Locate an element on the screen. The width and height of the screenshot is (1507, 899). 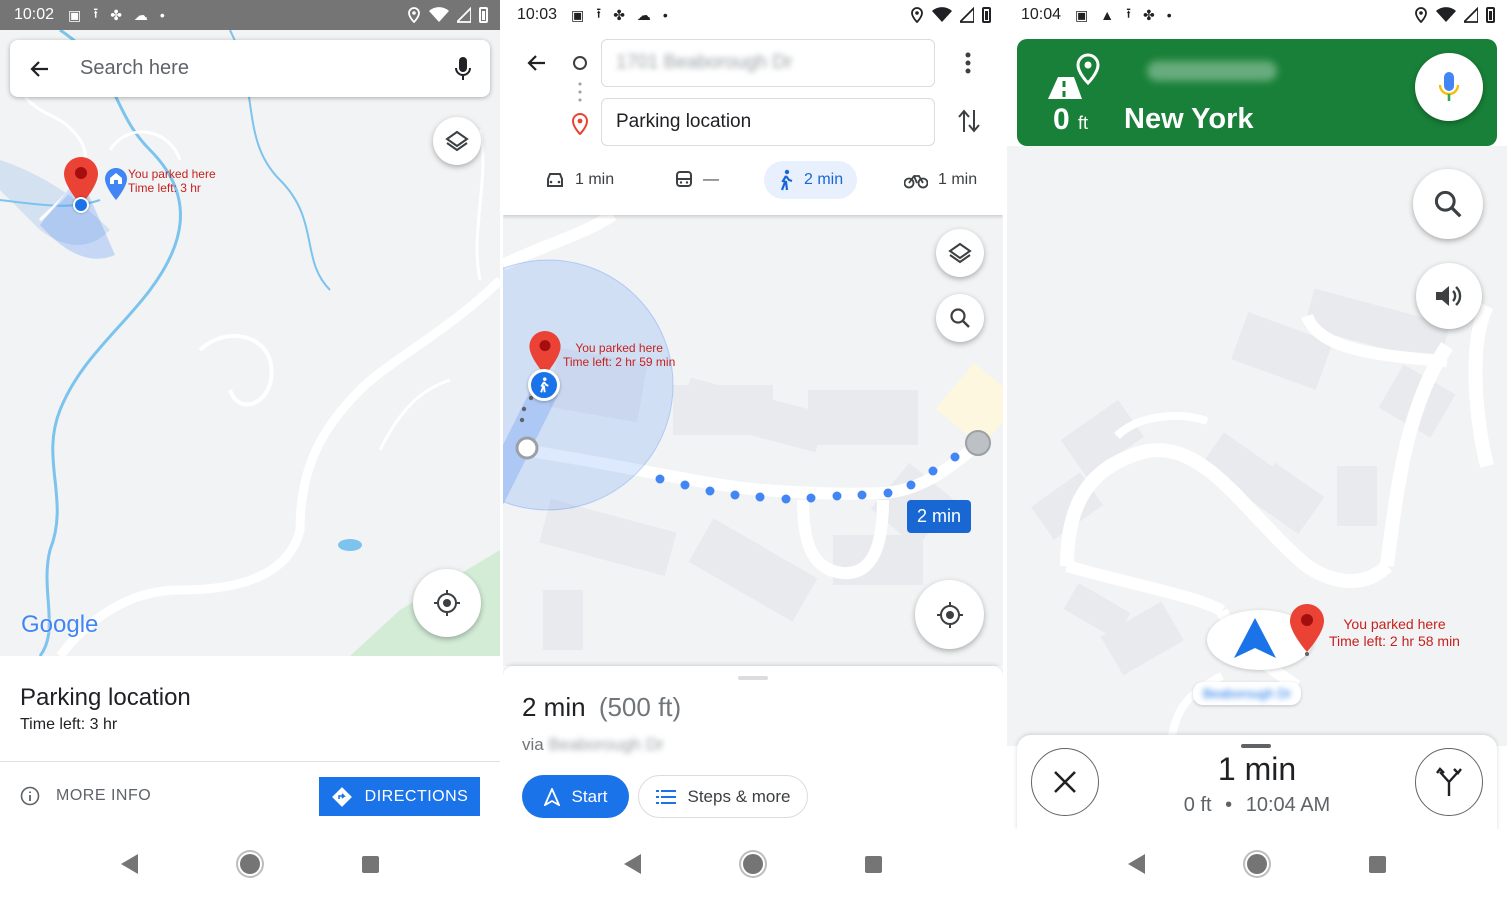
origin-field: 1701 Beaborough Dr is located at coordinates (768, 63).